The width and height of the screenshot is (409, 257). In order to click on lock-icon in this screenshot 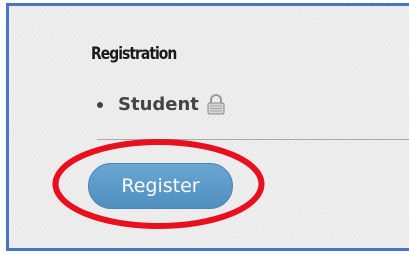, I will do `click(216, 103)`.